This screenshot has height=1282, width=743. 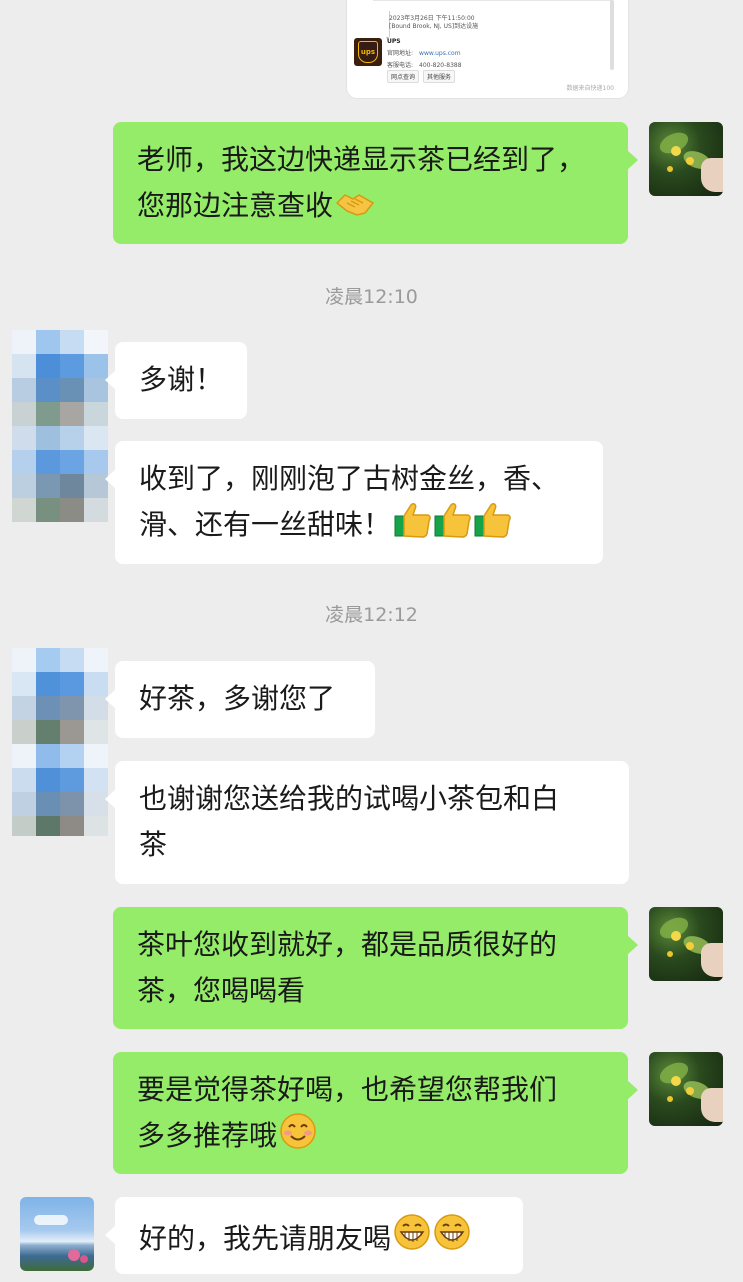 I want to click on message-bubble-incoming: 多谢！, so click(x=176, y=380).